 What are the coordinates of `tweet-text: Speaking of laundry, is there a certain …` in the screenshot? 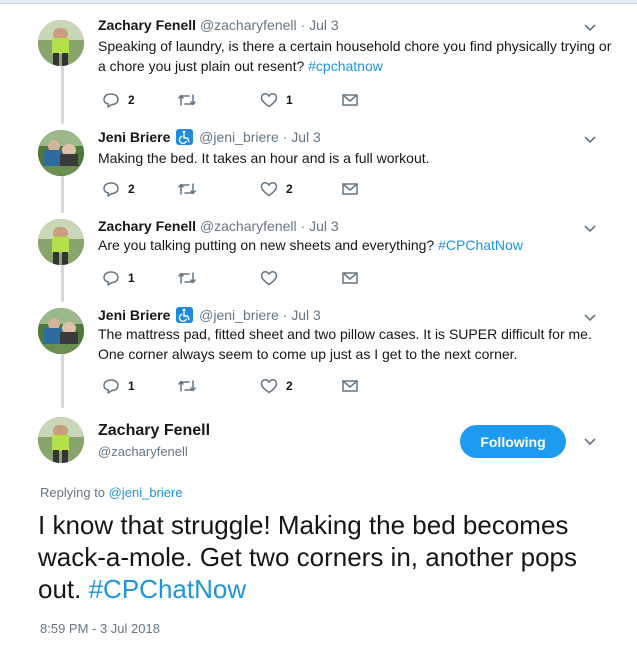 It's located at (358, 56).